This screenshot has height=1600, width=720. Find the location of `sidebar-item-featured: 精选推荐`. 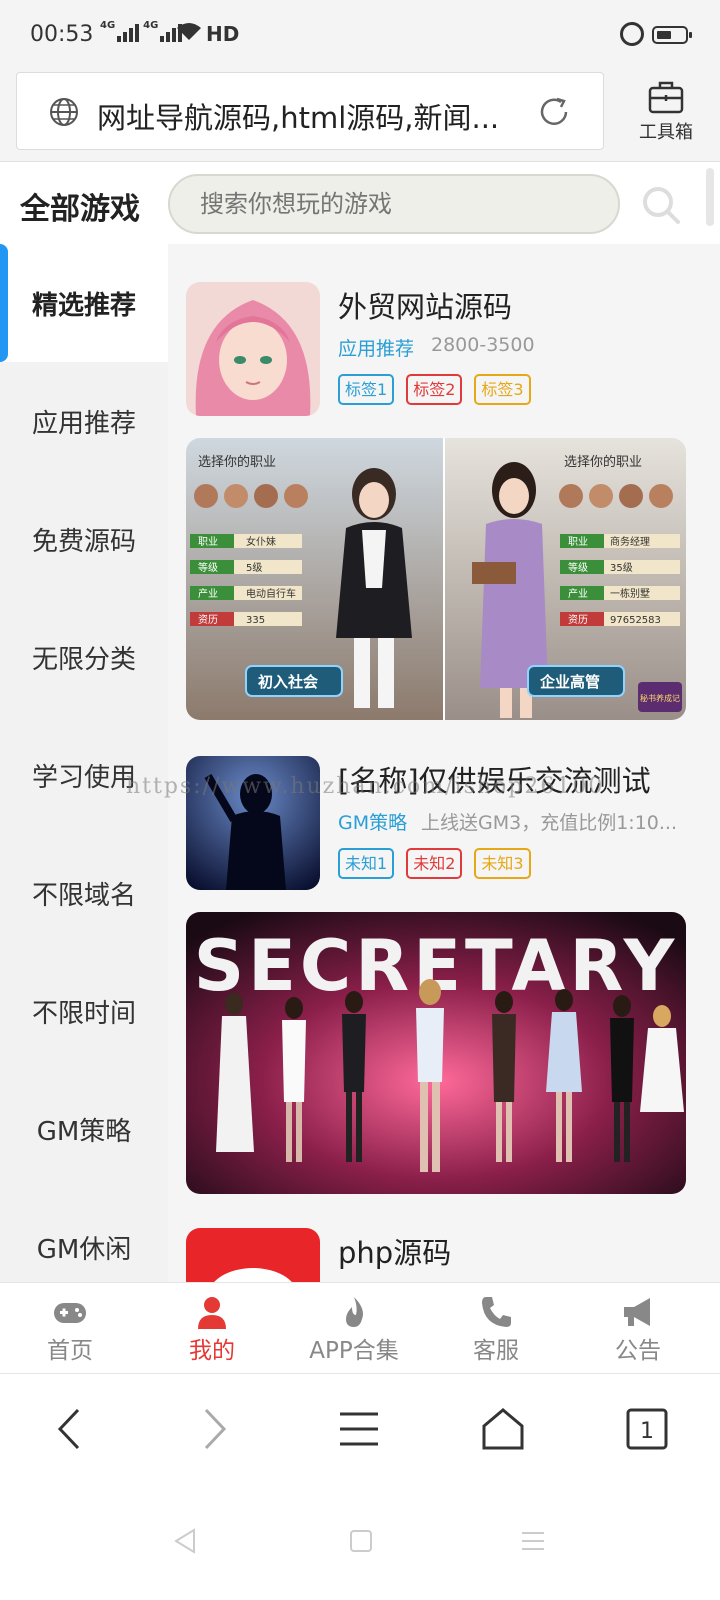

sidebar-item-featured: 精选推荐 is located at coordinates (84, 303).